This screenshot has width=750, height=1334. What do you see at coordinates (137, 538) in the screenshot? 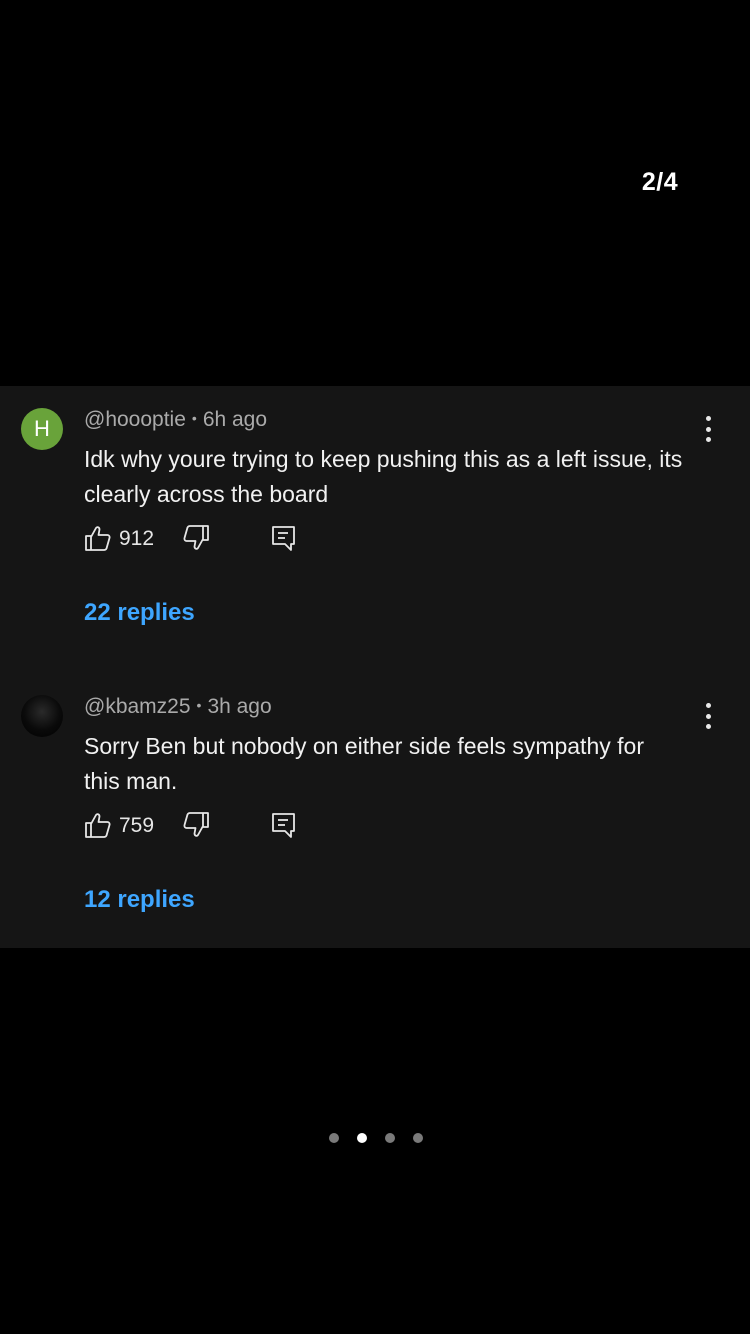
I see `like-count: 912` at bounding box center [137, 538].